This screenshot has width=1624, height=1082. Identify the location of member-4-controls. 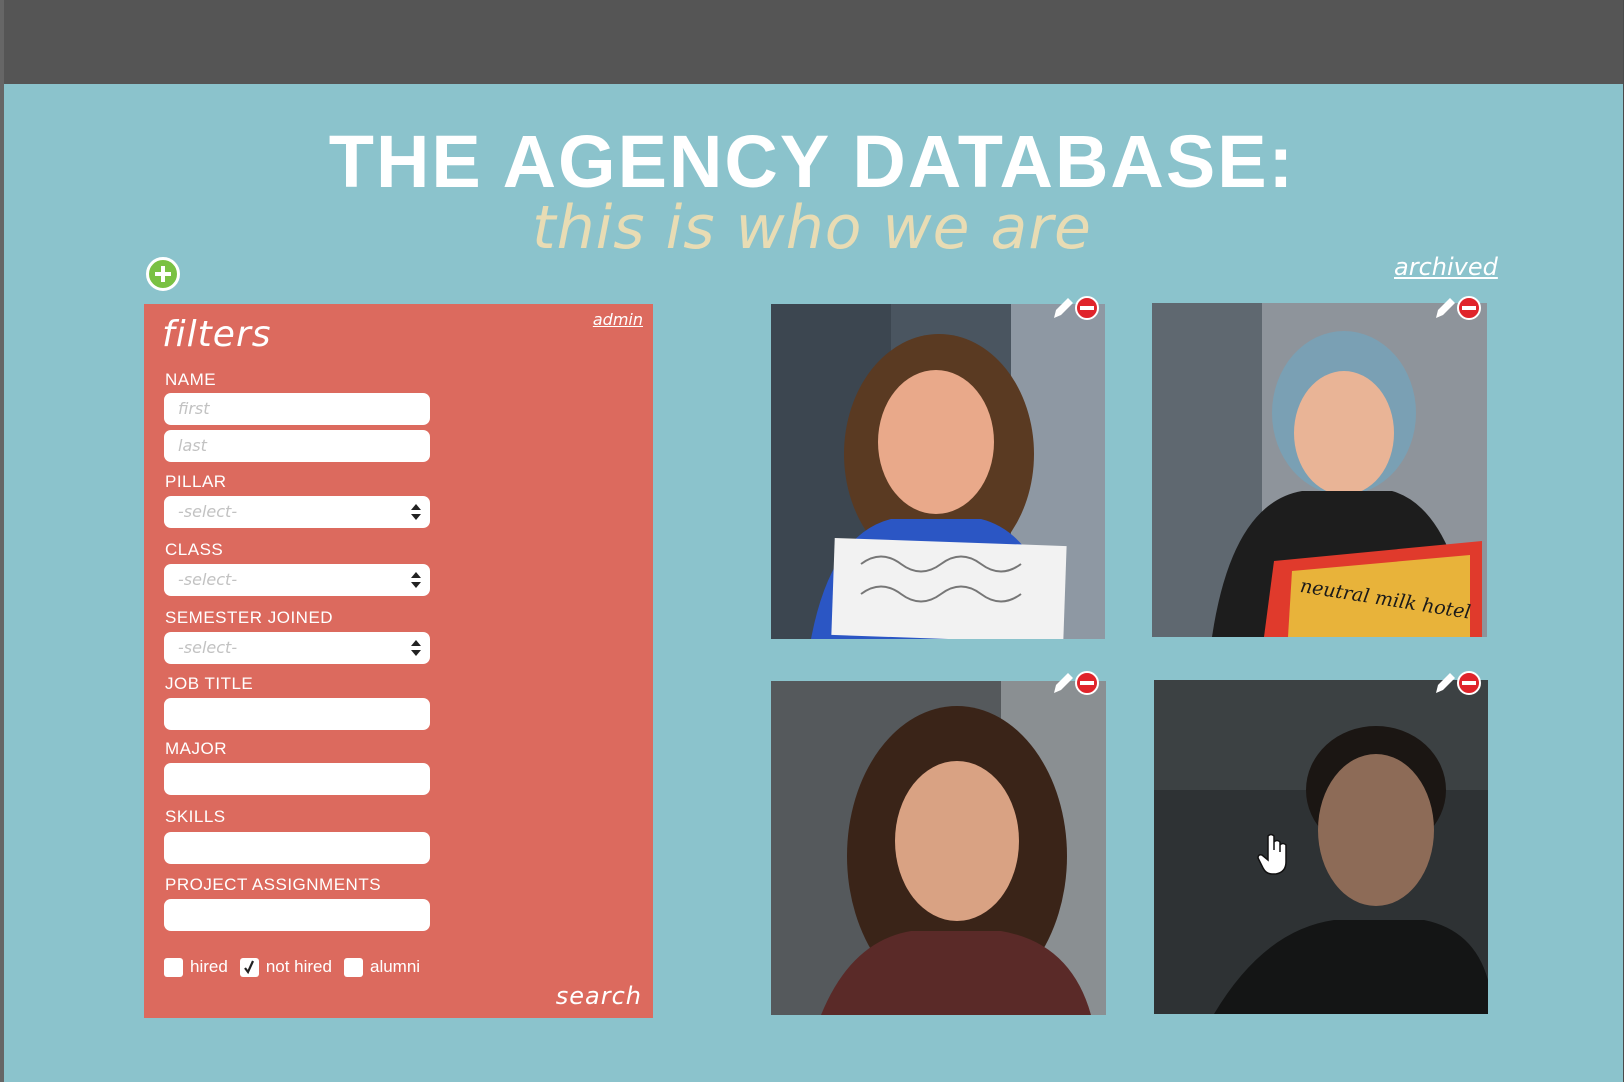
(1458, 683).